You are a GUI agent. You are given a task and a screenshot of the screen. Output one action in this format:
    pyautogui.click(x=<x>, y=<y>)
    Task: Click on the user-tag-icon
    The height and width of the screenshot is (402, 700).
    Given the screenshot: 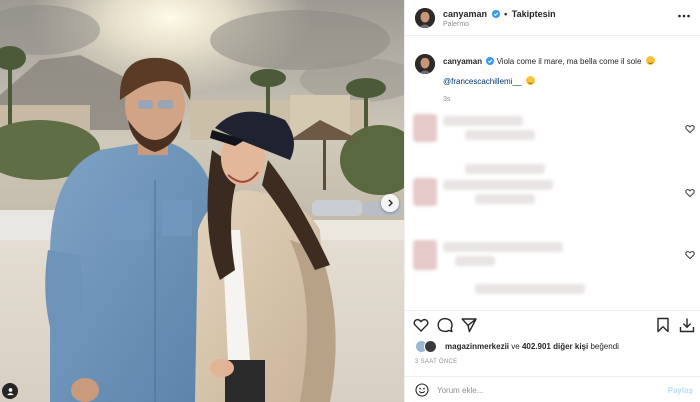 What is the action you would take?
    pyautogui.click(x=10, y=391)
    